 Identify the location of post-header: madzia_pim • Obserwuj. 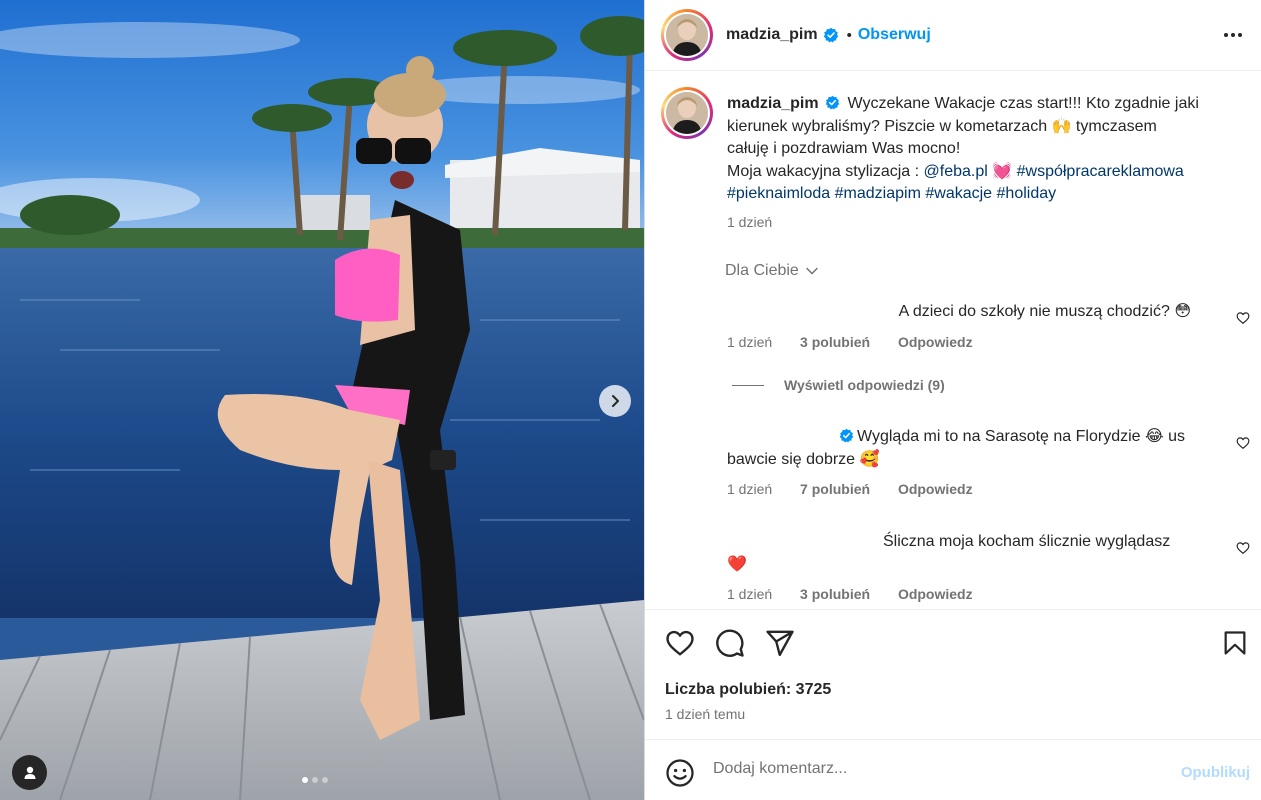
(953, 35).